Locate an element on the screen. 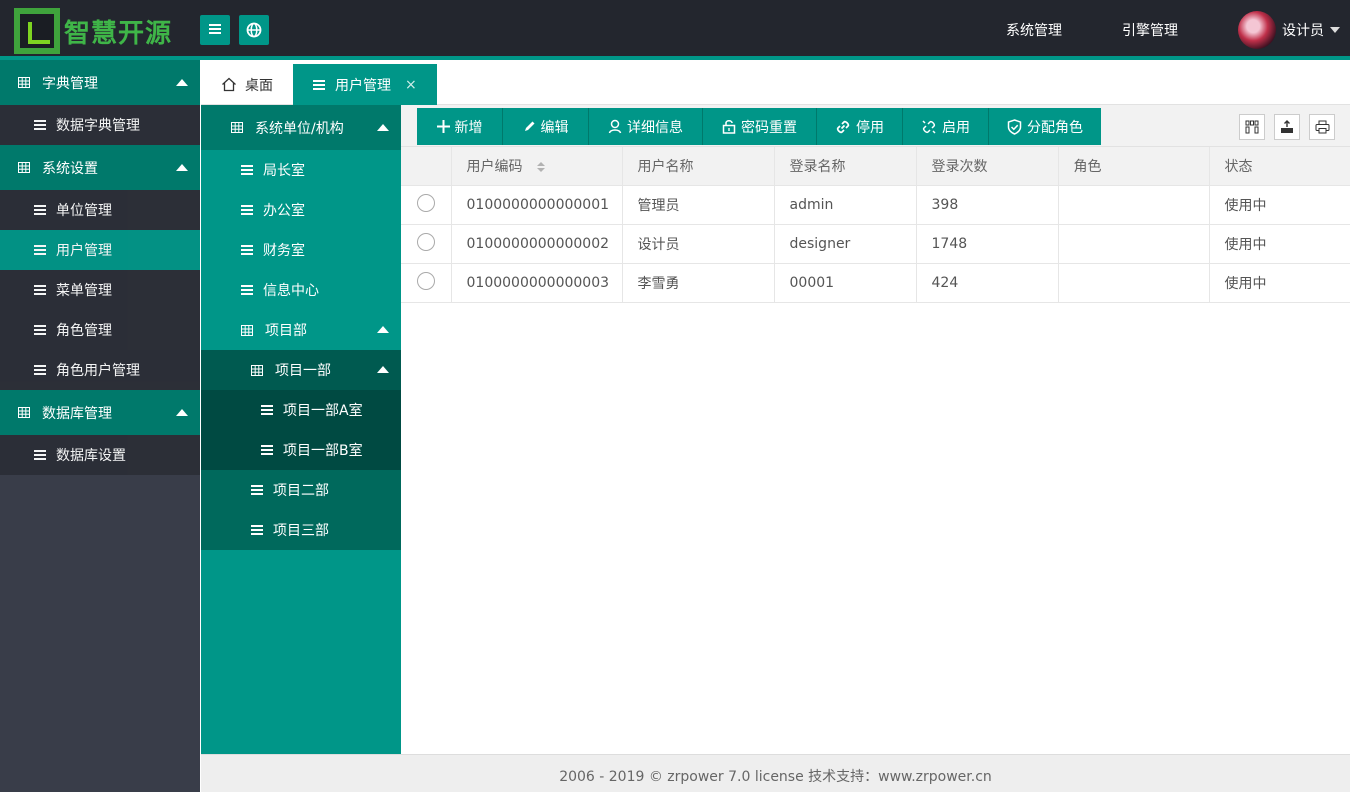  column-header-label: 用户名称 is located at coordinates (665, 166).